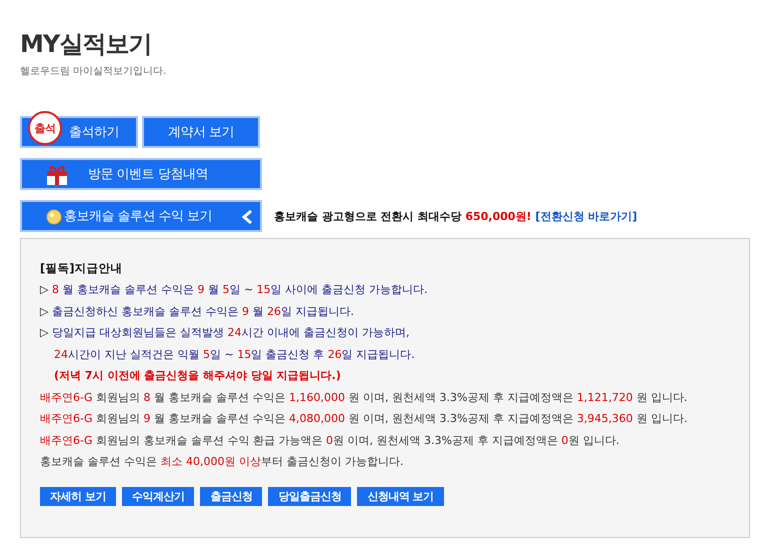 This screenshot has width=765, height=546. What do you see at coordinates (234, 290) in the screenshot?
I see `notice-line: ▷ 8 월 홍보캐슬 솔루션 수익은 9 월 5일 ~ 15일 사이에 출금신청 가능합니다.` at bounding box center [234, 290].